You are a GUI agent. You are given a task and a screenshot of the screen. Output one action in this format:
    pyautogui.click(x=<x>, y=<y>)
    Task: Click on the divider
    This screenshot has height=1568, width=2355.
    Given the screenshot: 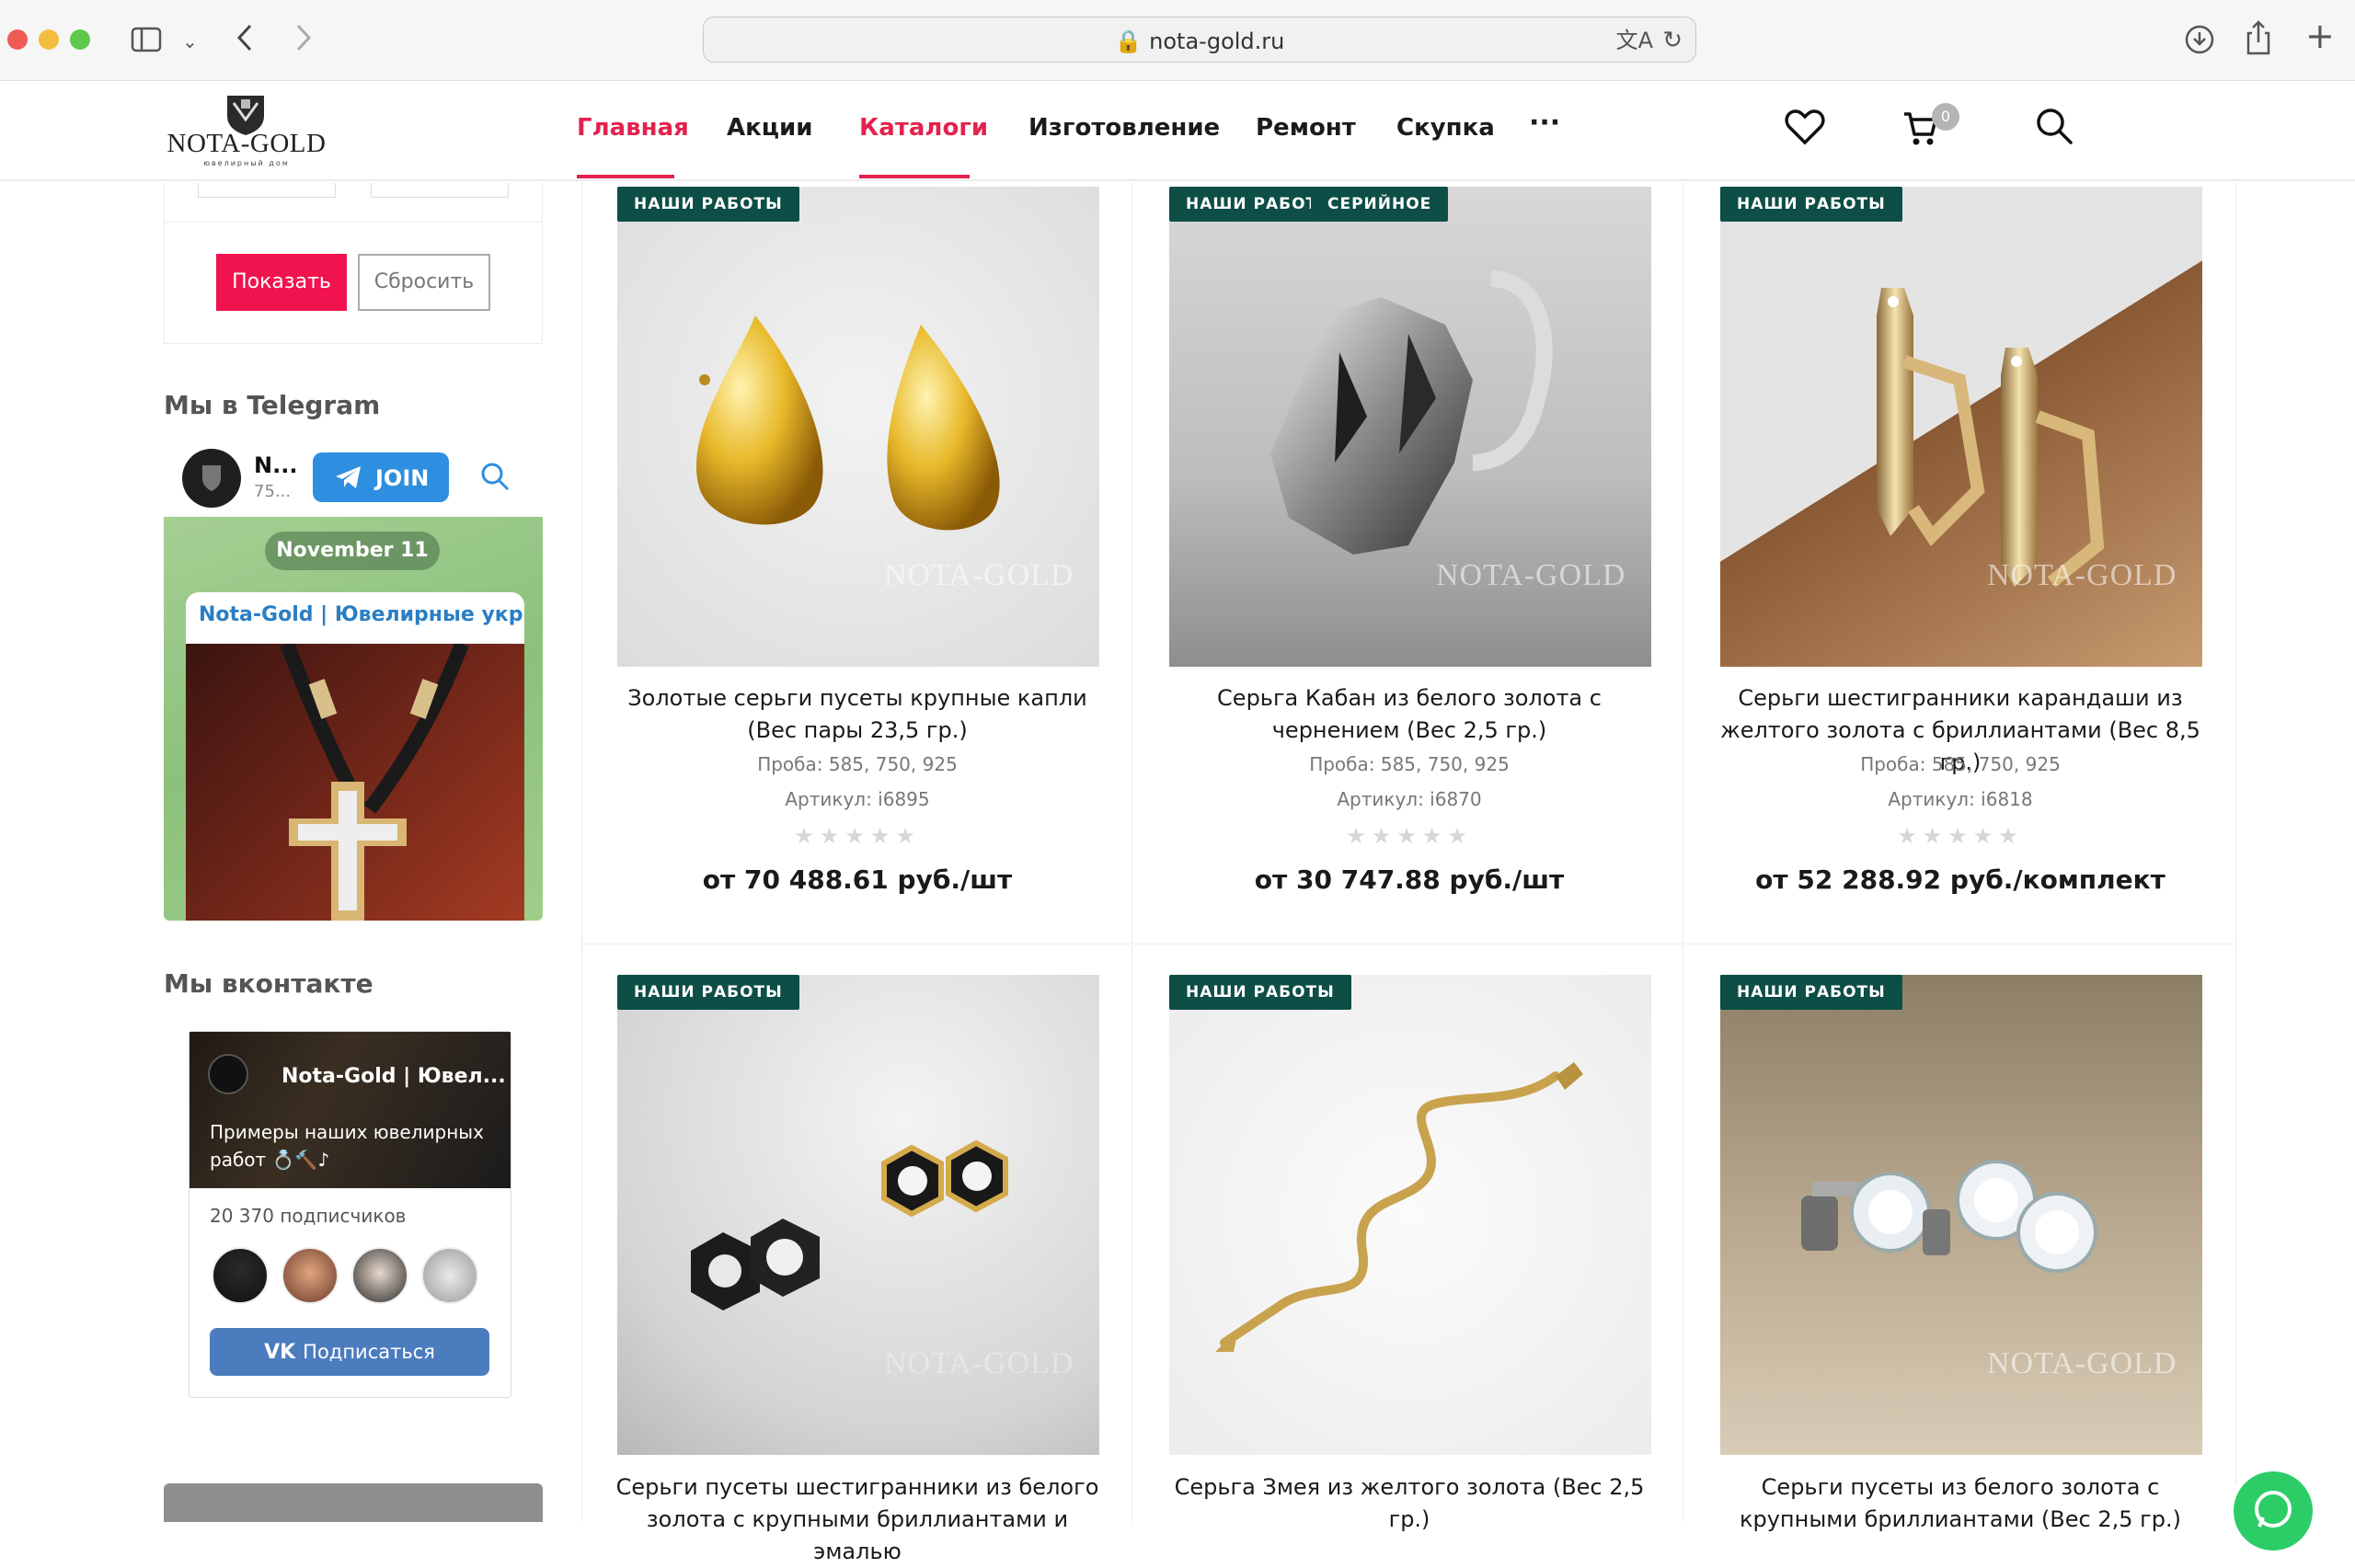 What is the action you would take?
    pyautogui.click(x=353, y=222)
    